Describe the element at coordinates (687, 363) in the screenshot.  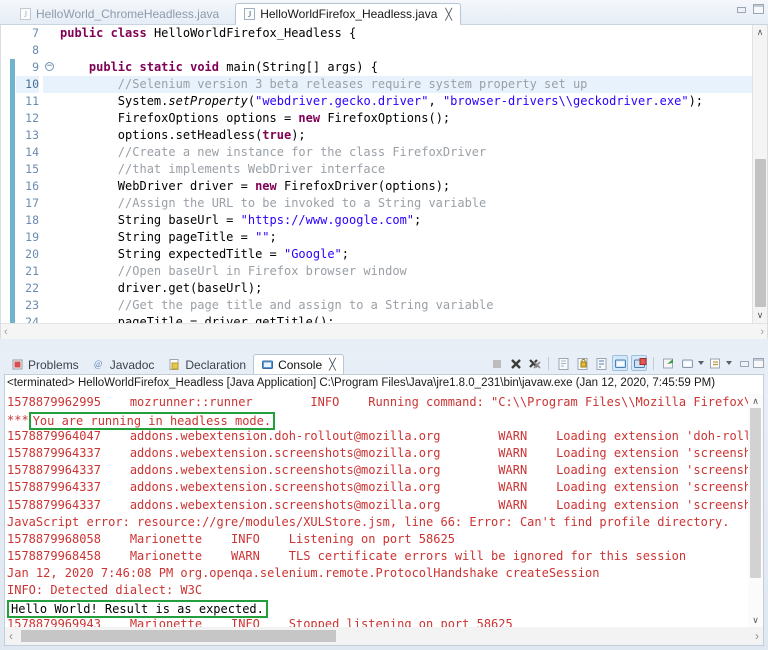
I see `display-selected-console-button` at that location.